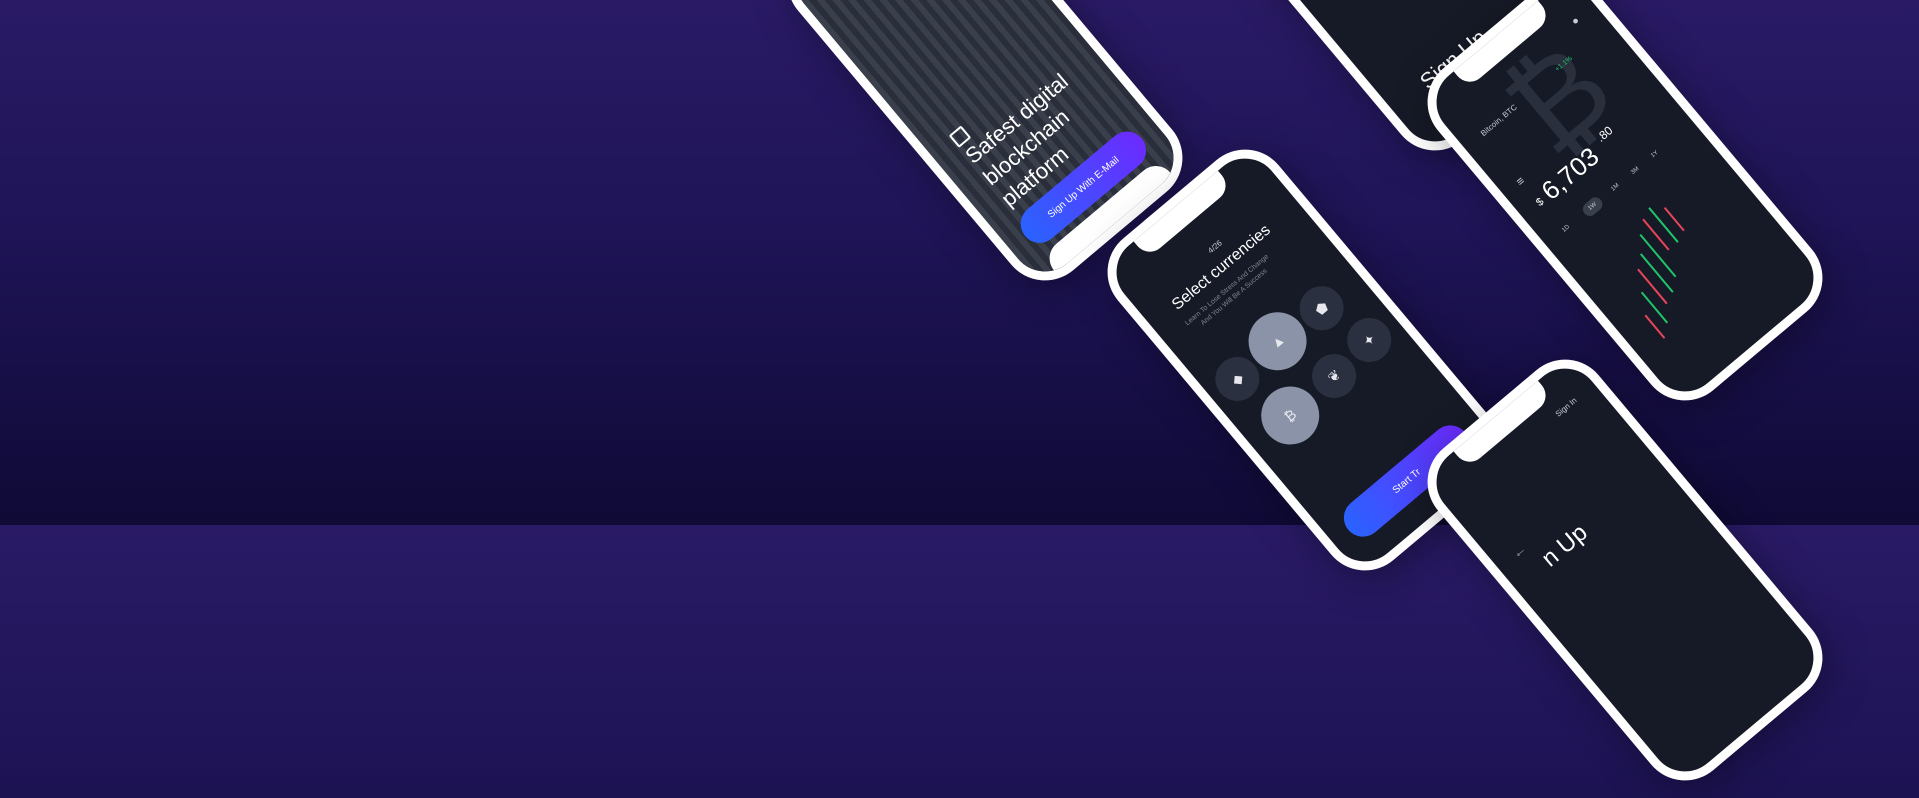 The height and width of the screenshot is (798, 1919). I want to click on timeframe-3m: 3M, so click(1635, 171).